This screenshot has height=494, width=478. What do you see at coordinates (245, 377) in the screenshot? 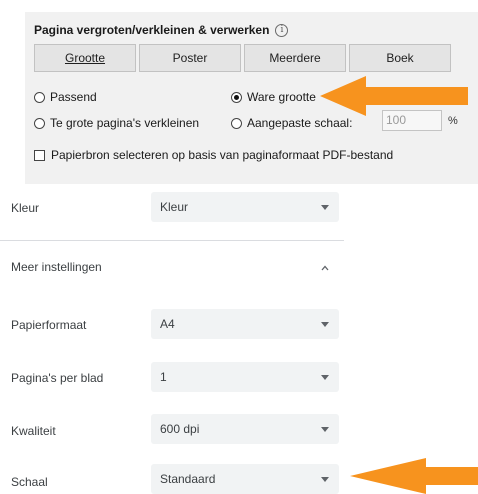
I see `pages-per-sheet-select: 1` at bounding box center [245, 377].